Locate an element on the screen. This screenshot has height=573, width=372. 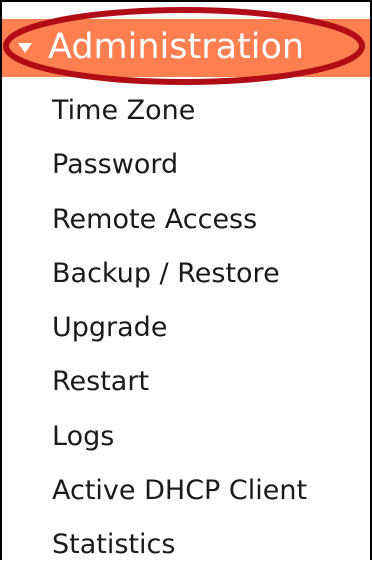
menu-item-upgrade: Upgrade is located at coordinates (186, 328).